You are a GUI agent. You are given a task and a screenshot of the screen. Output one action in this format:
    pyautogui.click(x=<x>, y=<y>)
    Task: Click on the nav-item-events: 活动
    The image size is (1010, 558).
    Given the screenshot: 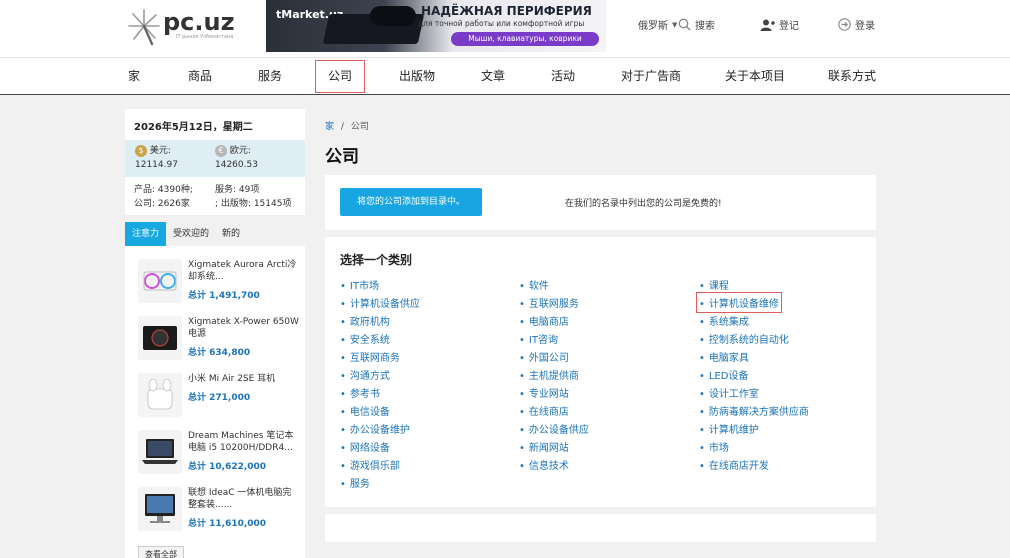 What is the action you would take?
    pyautogui.click(x=563, y=76)
    